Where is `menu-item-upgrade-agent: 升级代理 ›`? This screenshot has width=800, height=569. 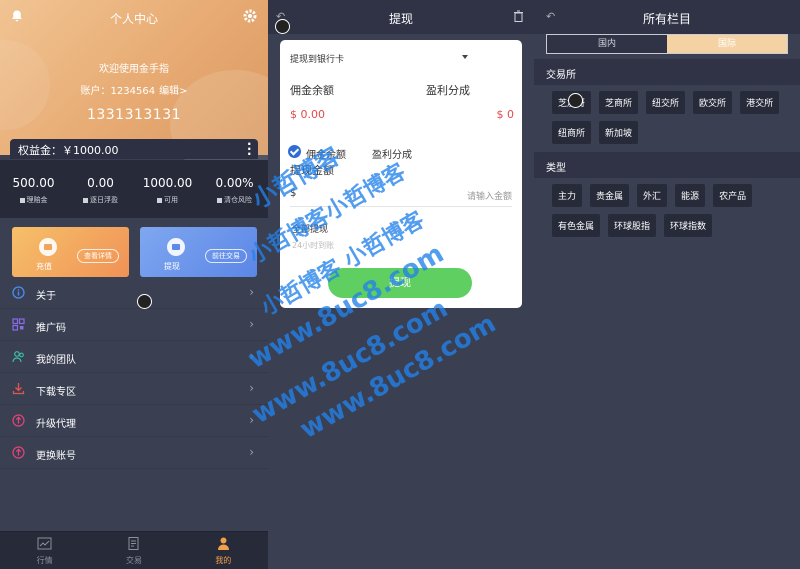
menu-item-upgrade-agent: 升级代理 › is located at coordinates (134, 421).